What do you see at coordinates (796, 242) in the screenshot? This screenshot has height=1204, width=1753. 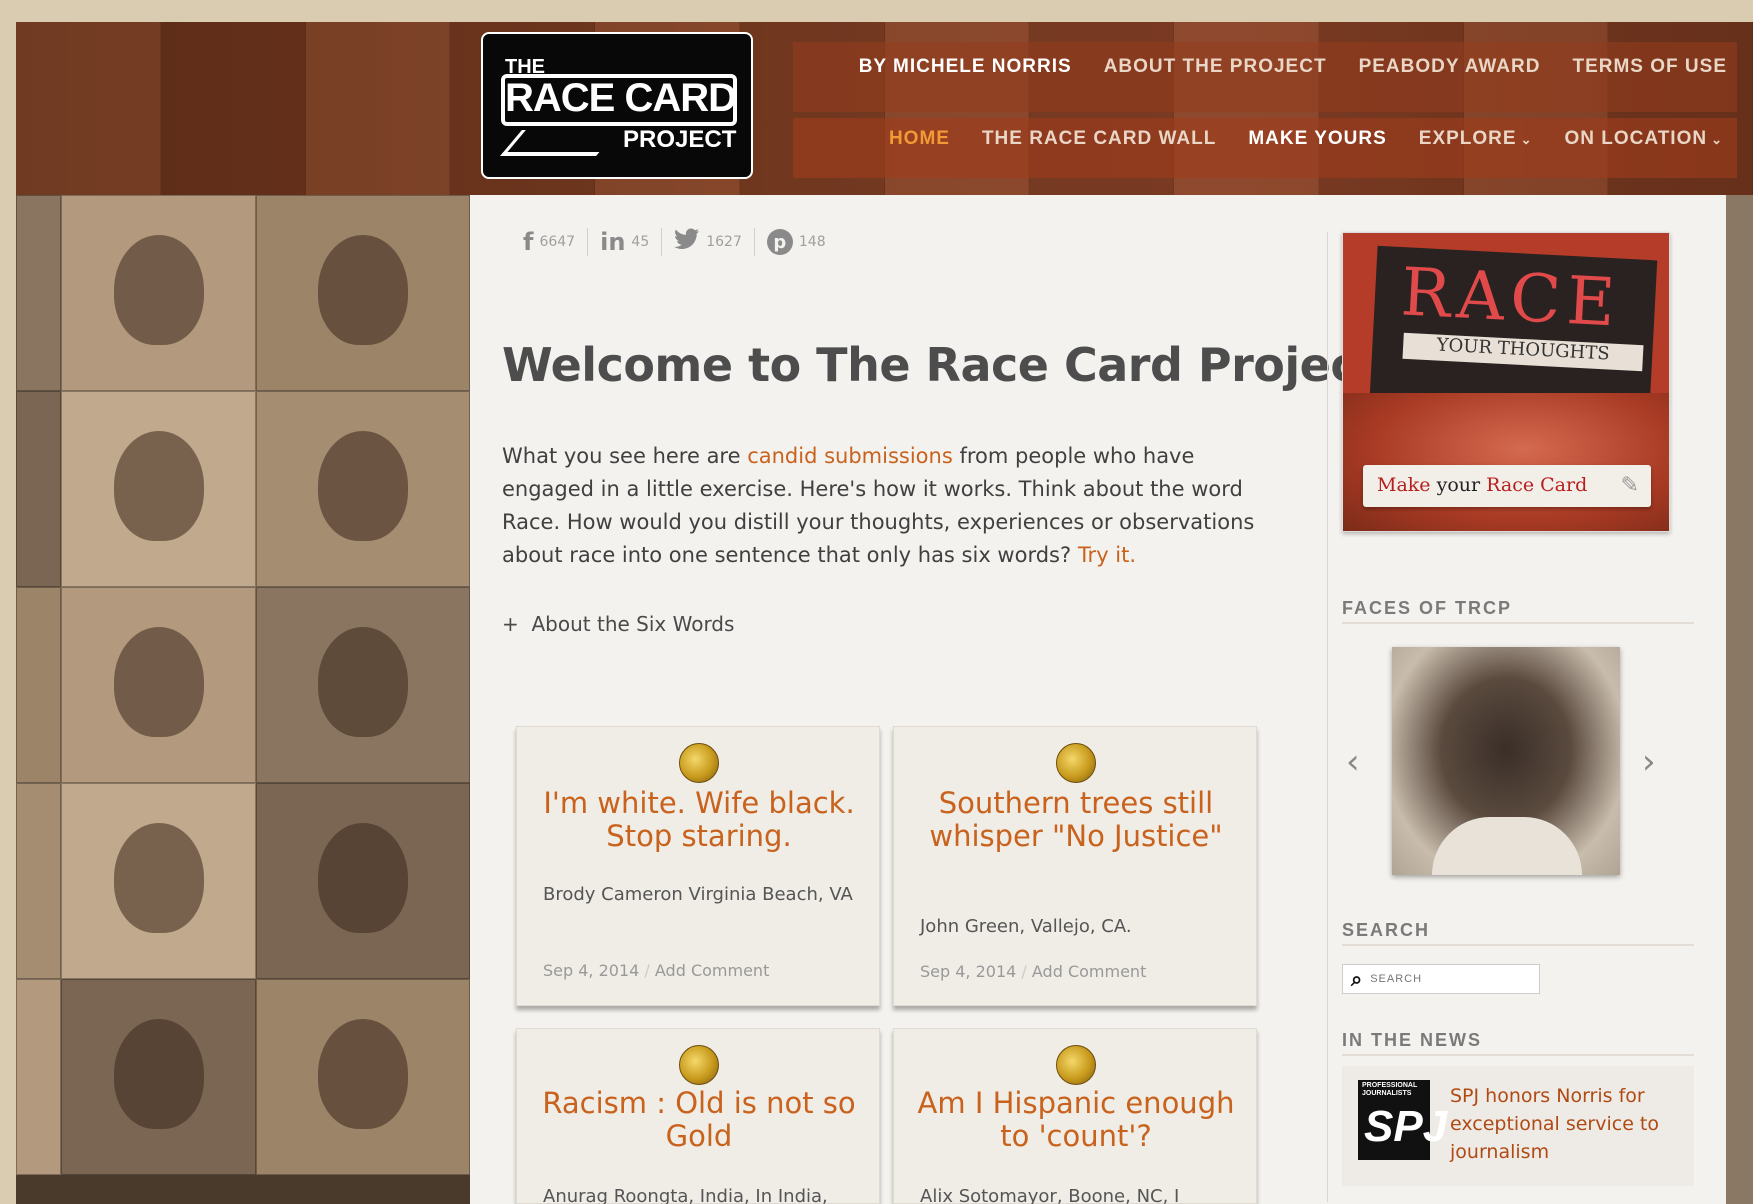 I see `share-pinterest: p 148` at bounding box center [796, 242].